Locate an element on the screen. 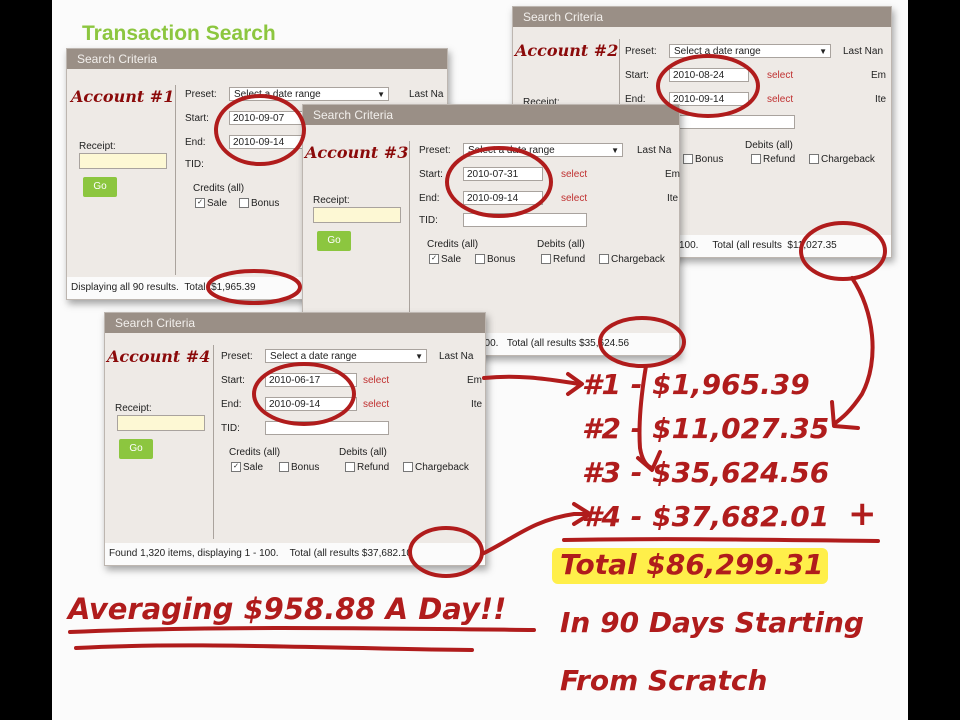  start-date-input: 2010-06-17 is located at coordinates (311, 380).